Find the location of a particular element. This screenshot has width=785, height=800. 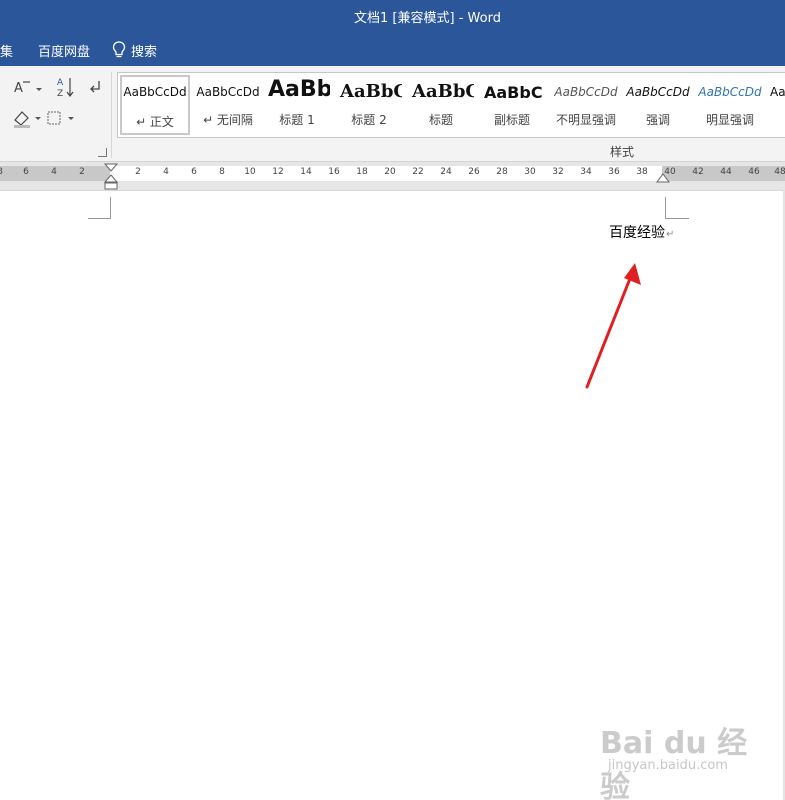

paragraph-dialog-launcher is located at coordinates (102, 152).